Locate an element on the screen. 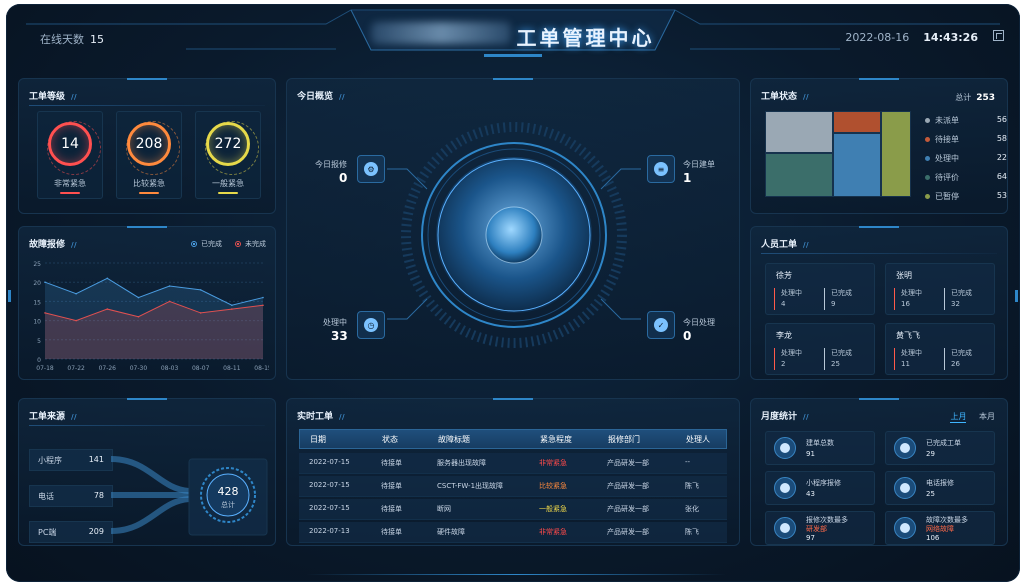  column-header: 处理人 is located at coordinates (698, 439).